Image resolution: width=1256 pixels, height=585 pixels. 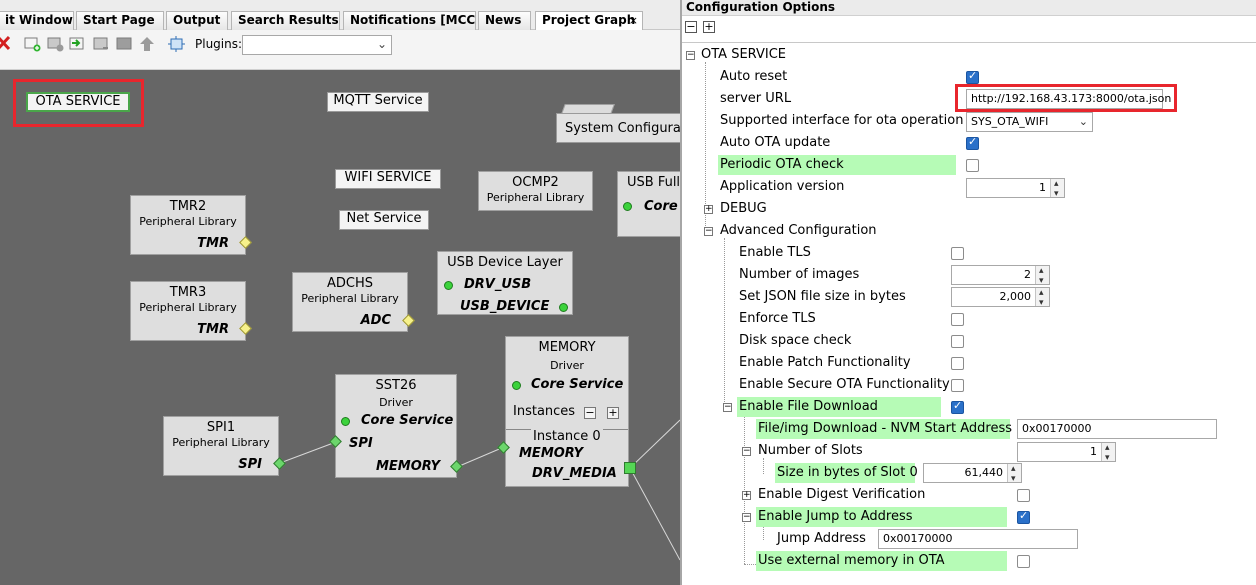 What do you see at coordinates (589, 20) in the screenshot?
I see `tab-project-graph: Project Graph ×` at bounding box center [589, 20].